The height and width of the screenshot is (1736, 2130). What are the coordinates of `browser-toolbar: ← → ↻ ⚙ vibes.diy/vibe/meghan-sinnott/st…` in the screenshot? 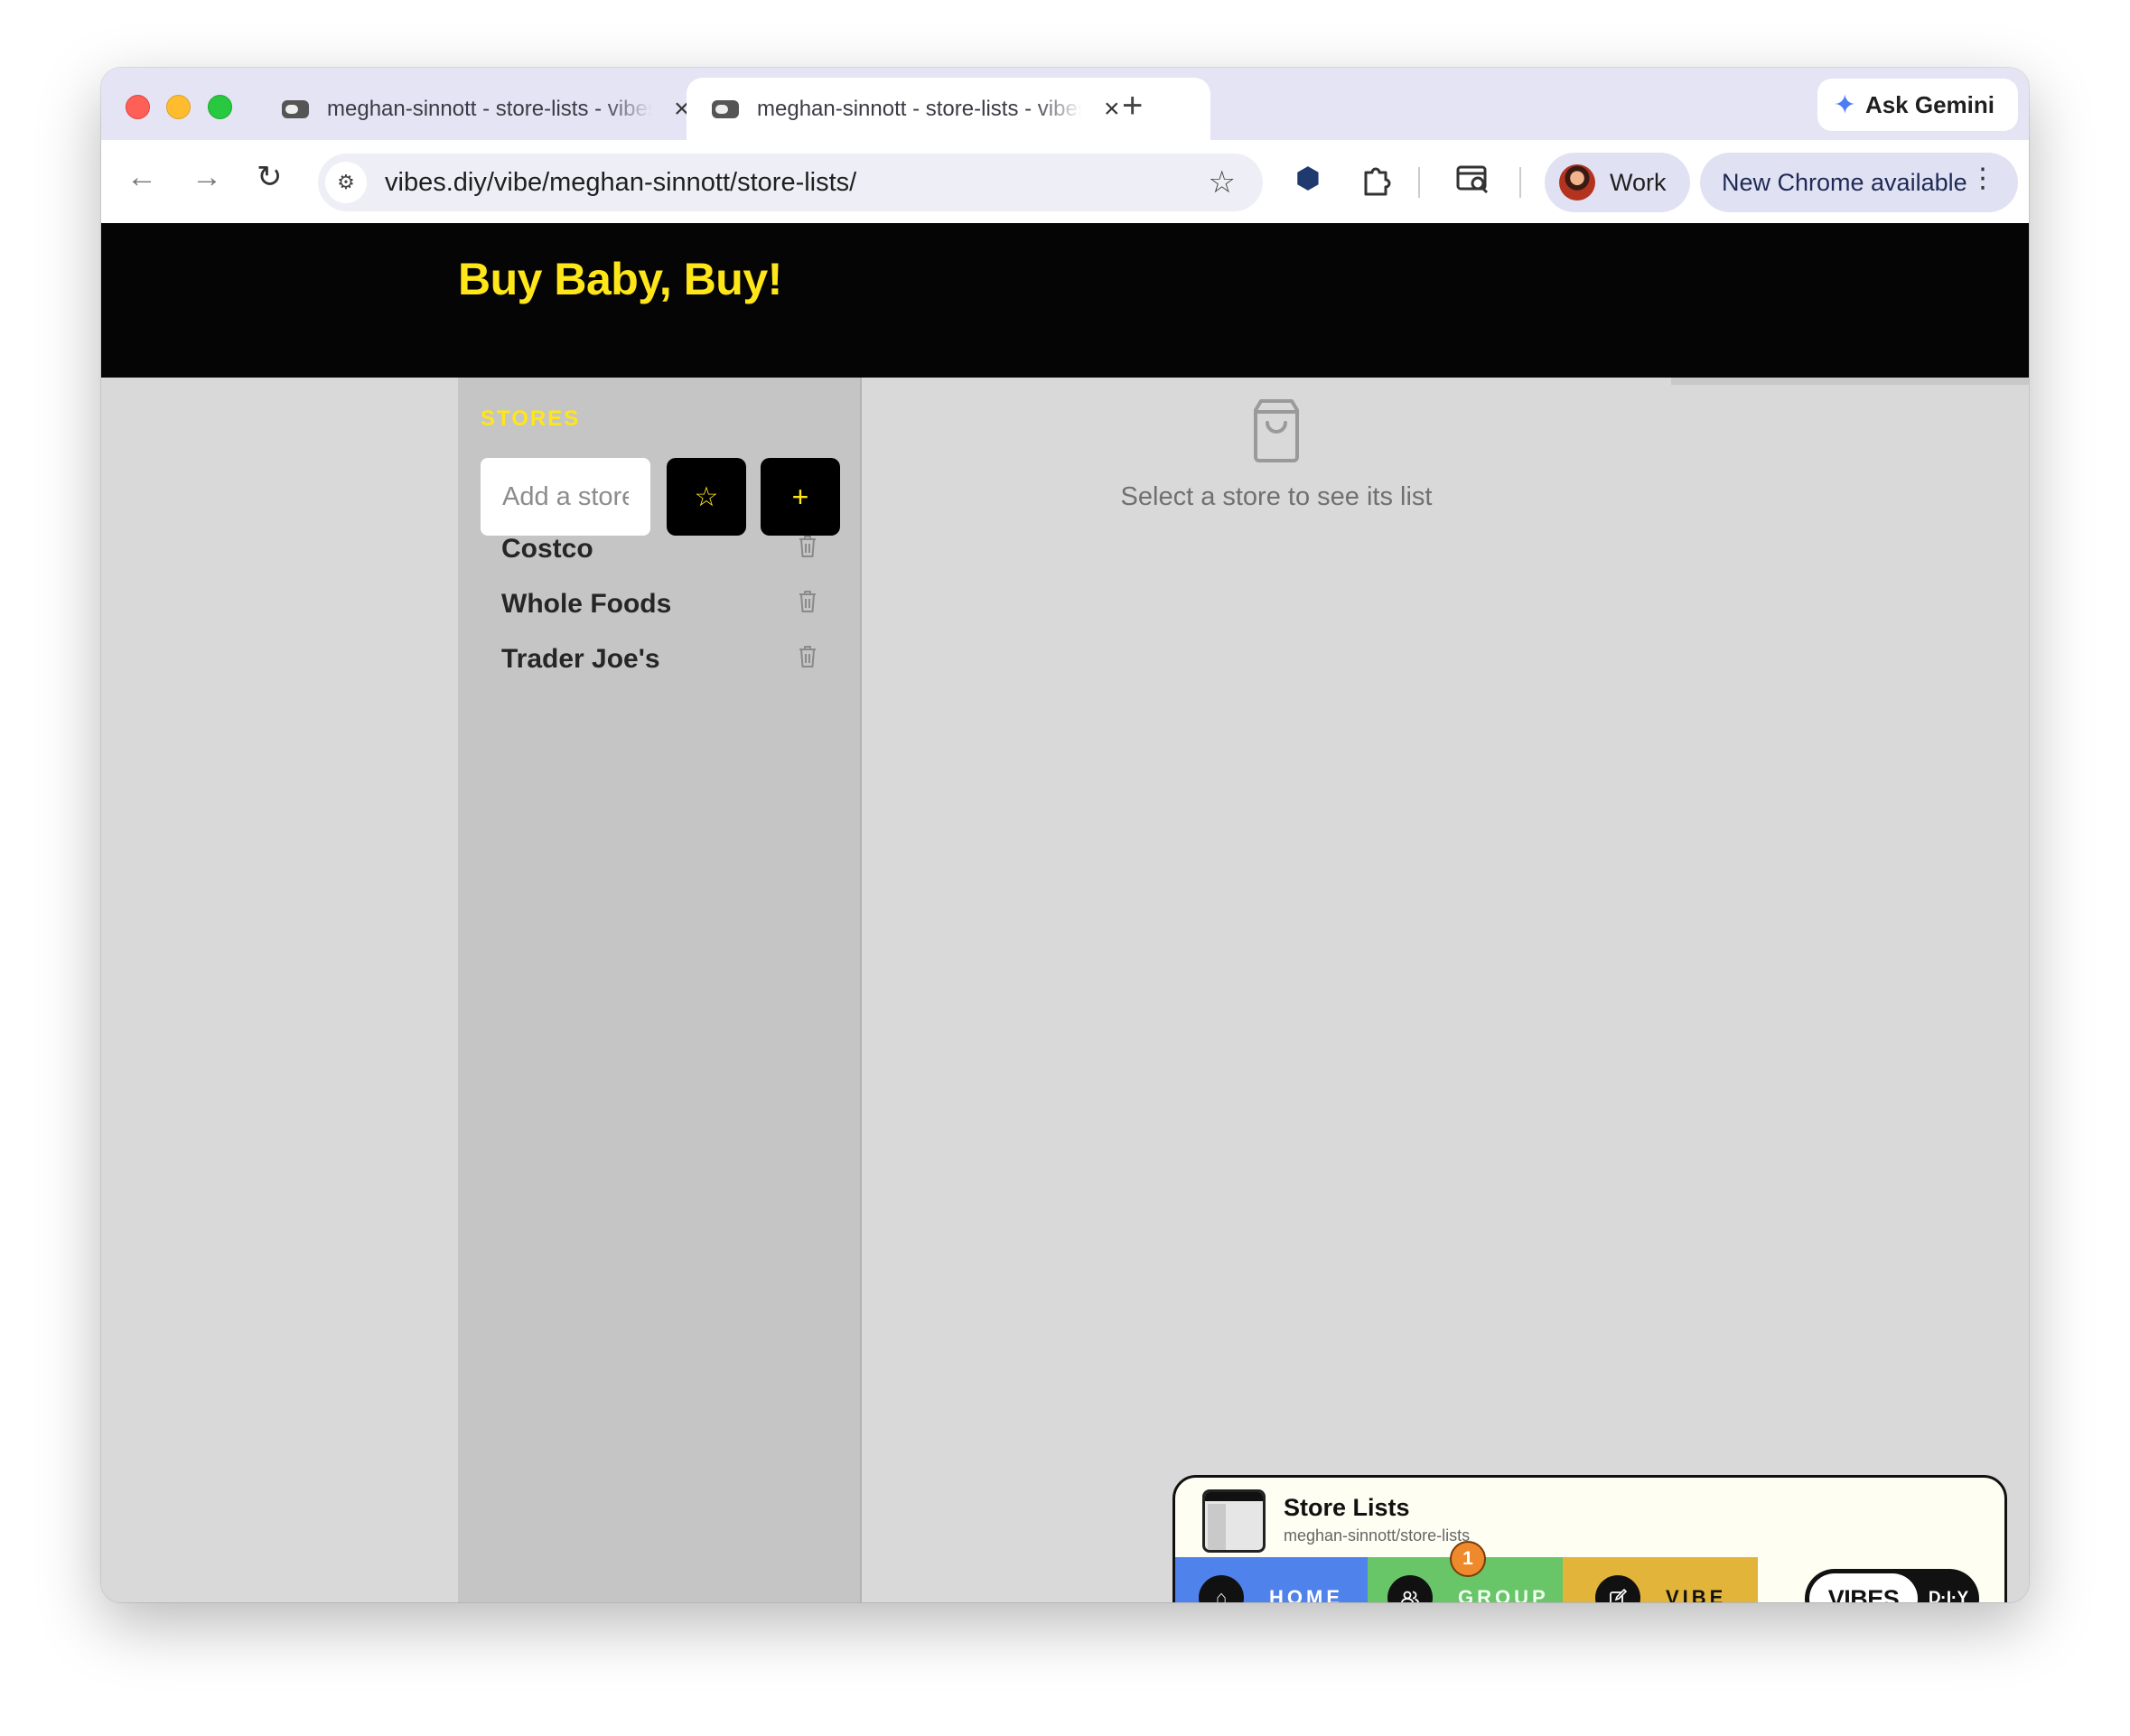 It's located at (1065, 181).